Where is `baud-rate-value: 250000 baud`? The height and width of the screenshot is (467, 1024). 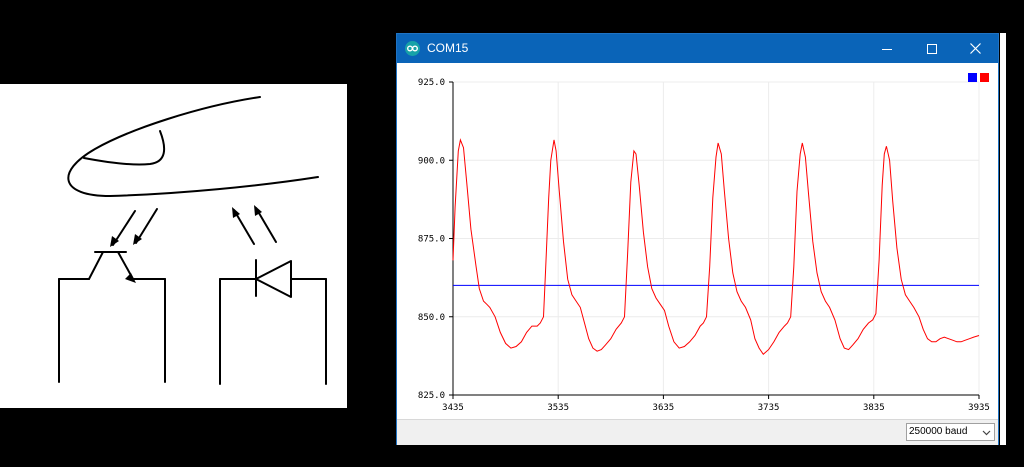
baud-rate-value: 250000 baud is located at coordinates (938, 431).